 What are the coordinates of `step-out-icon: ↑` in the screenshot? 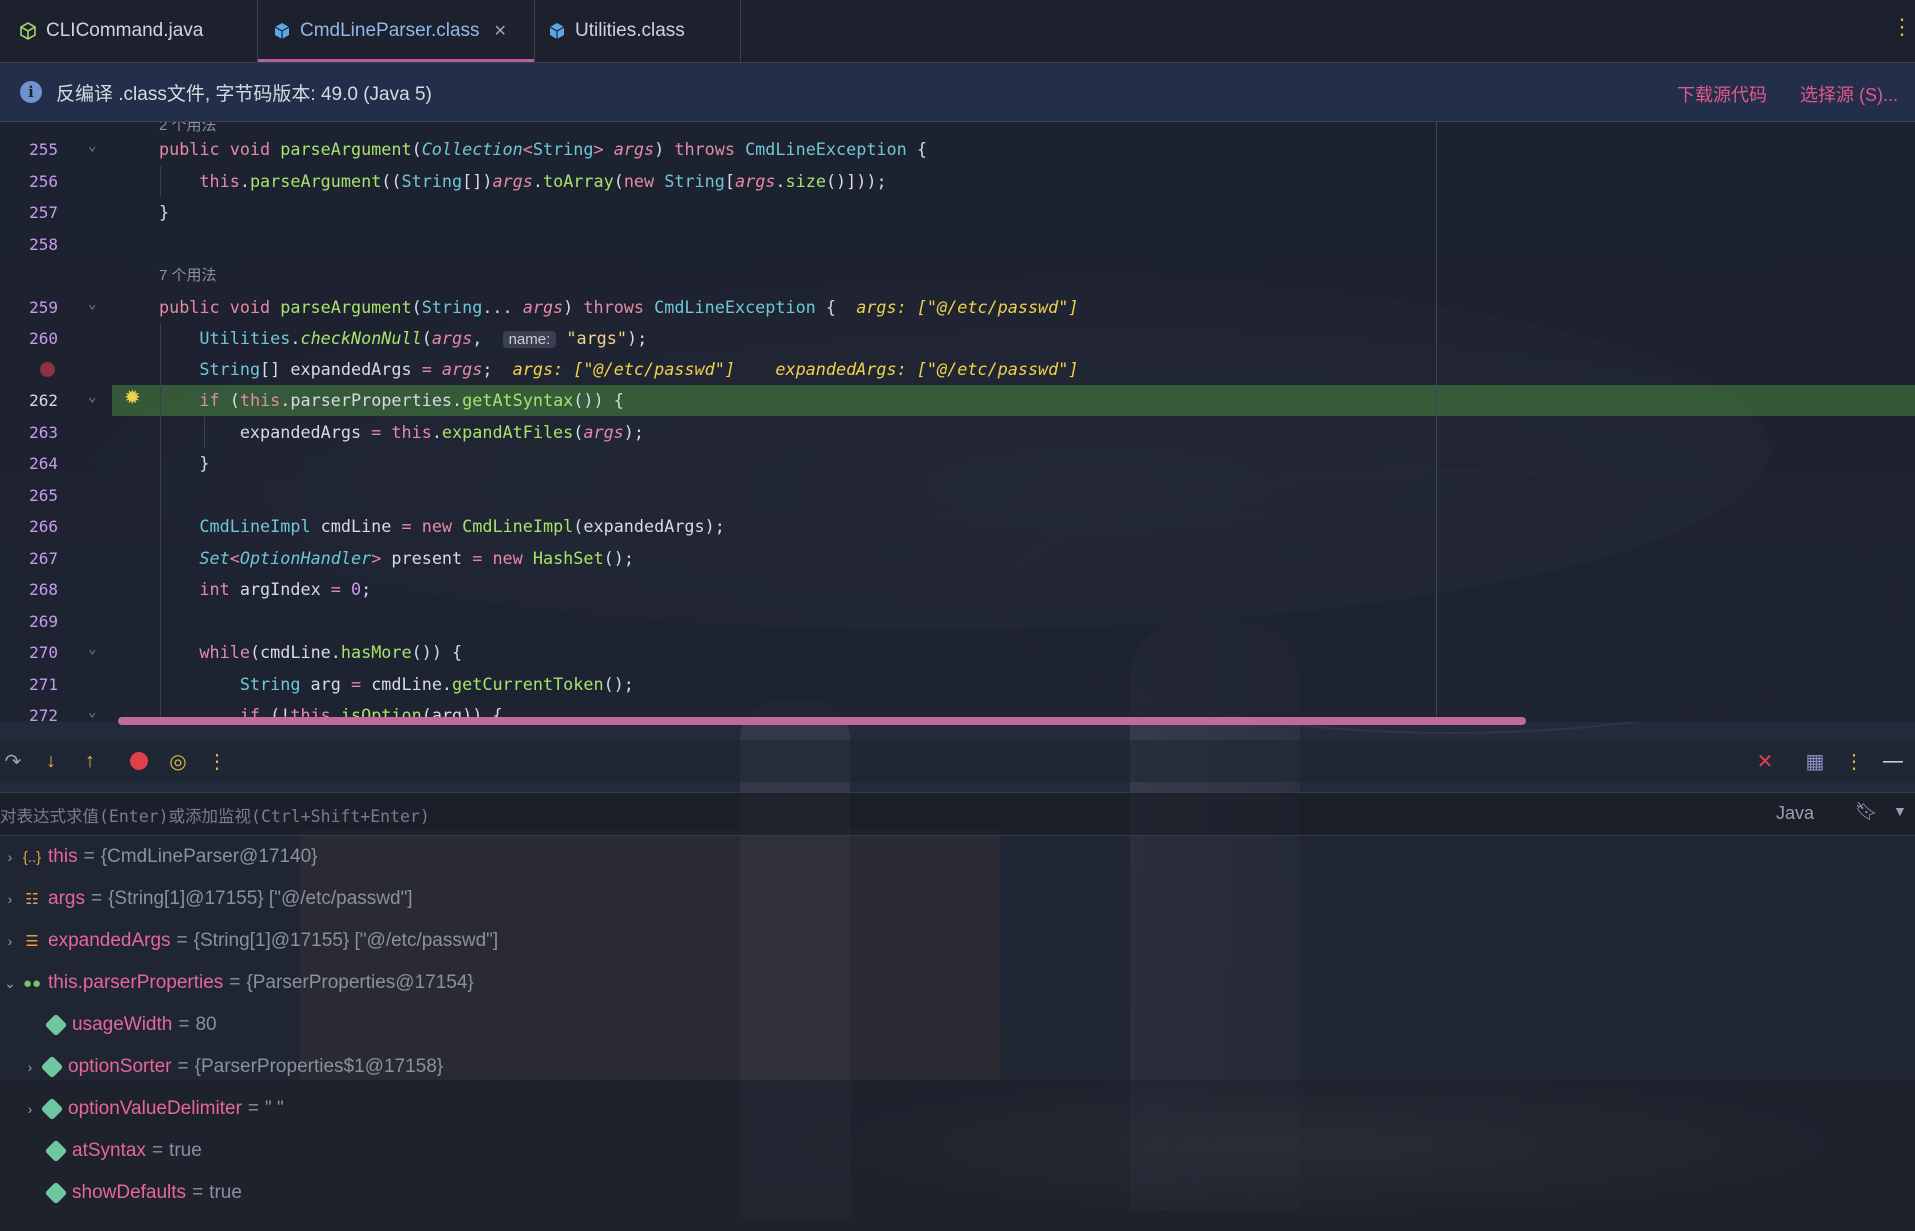 It's located at (90, 761).